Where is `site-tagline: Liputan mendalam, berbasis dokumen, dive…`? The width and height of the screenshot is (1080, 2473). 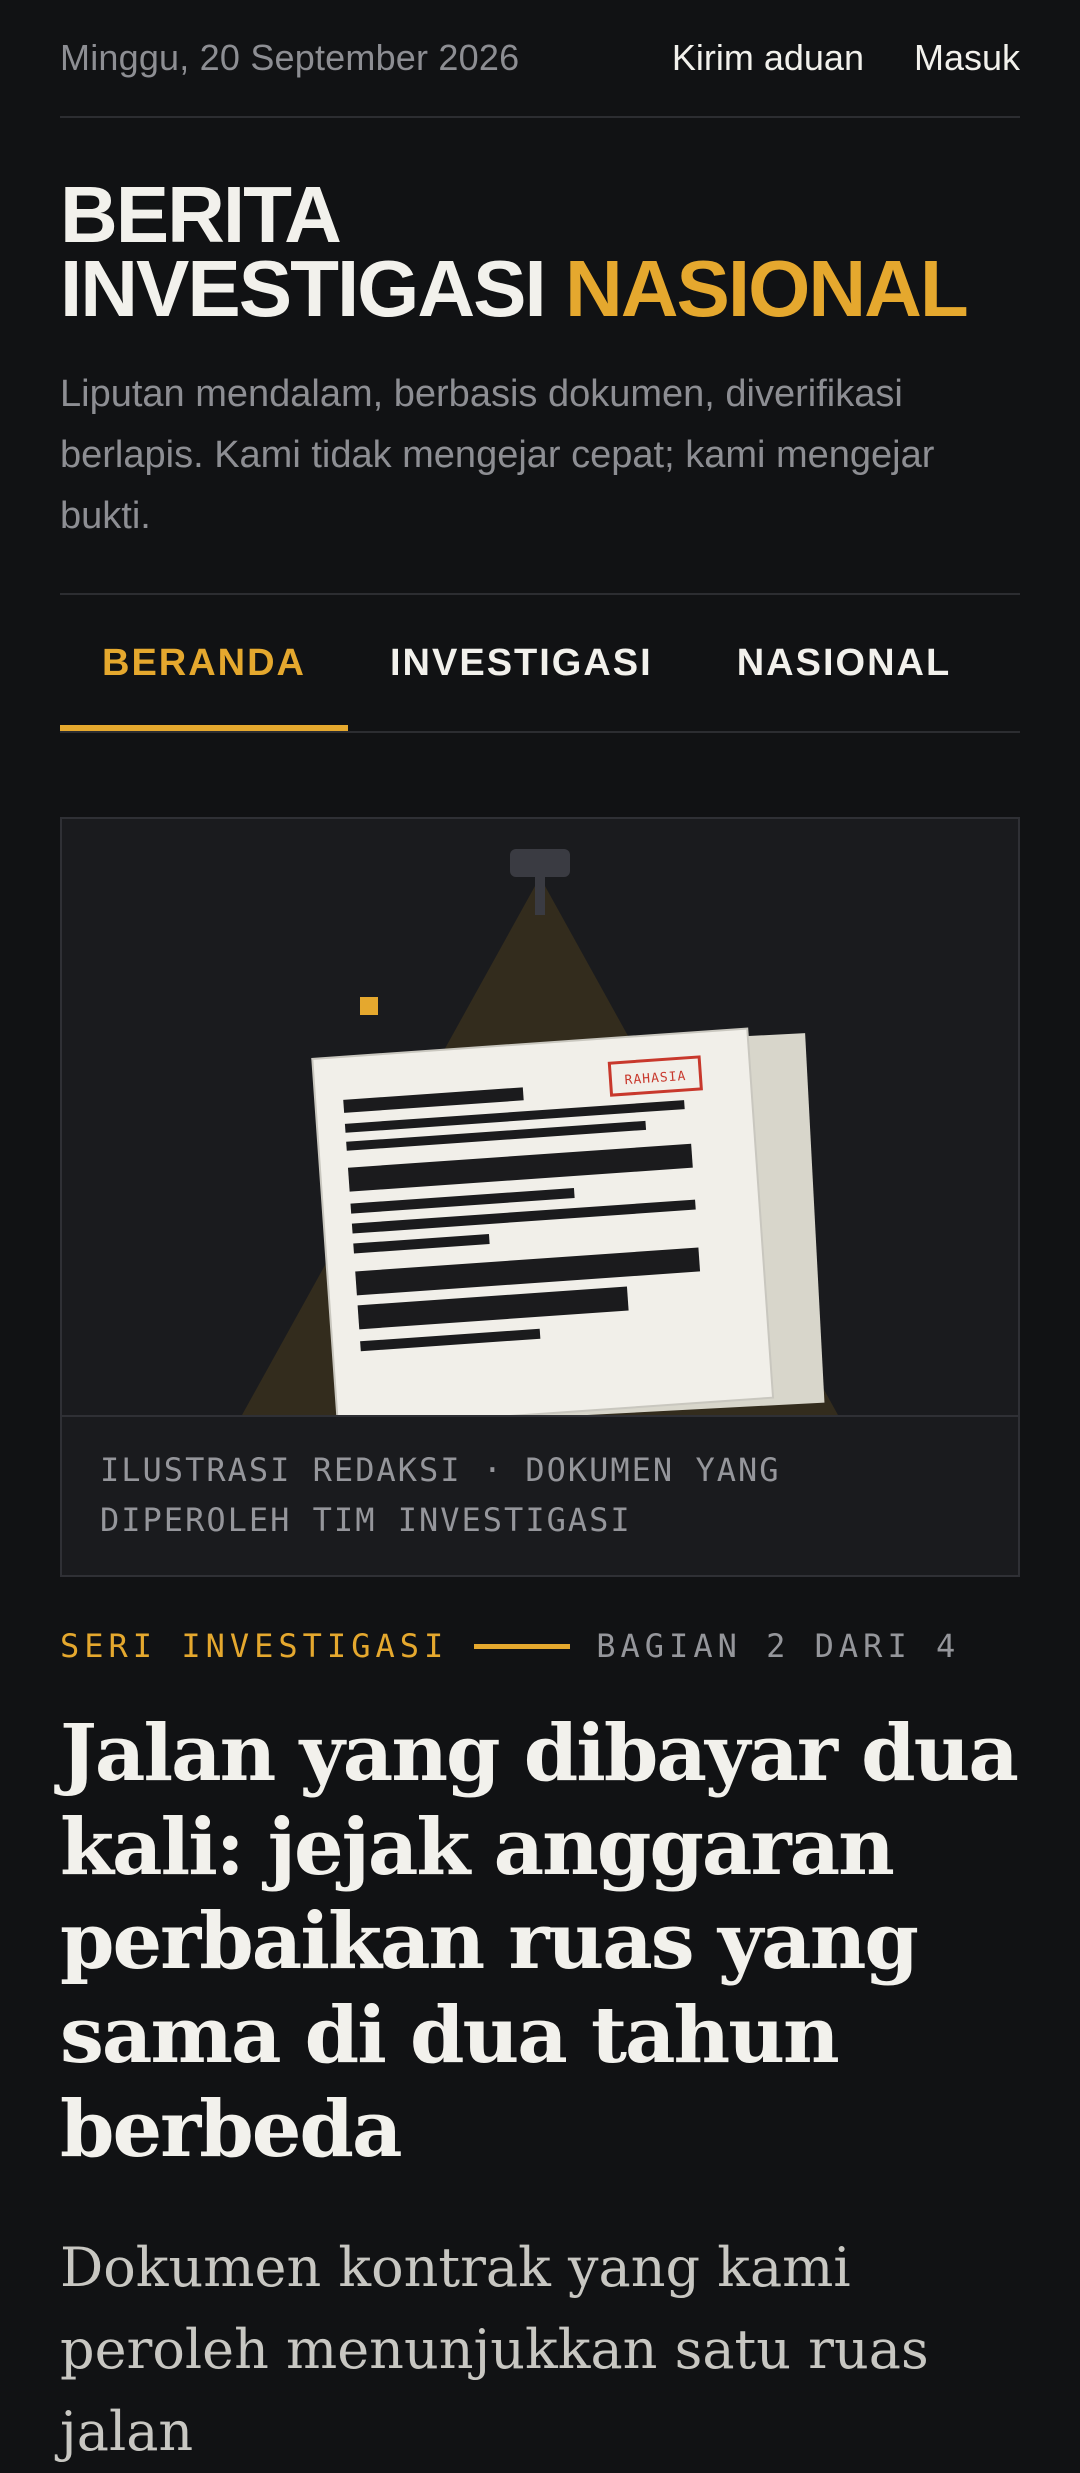 site-tagline: Liputan mendalam, berbasis dokumen, dive… is located at coordinates (540, 479).